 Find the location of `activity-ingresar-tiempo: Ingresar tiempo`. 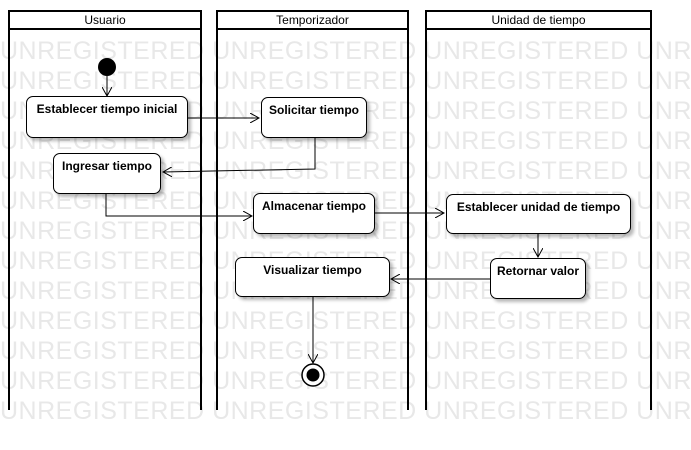

activity-ingresar-tiempo: Ingresar tiempo is located at coordinates (107, 173).